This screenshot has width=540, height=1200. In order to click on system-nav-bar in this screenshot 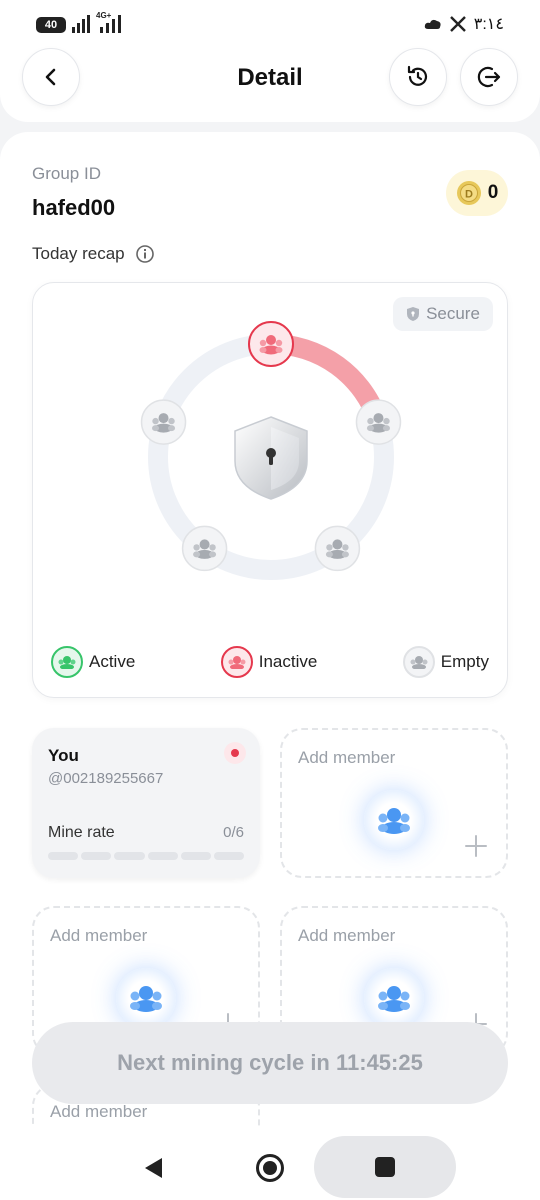, I will do `click(270, 1163)`.